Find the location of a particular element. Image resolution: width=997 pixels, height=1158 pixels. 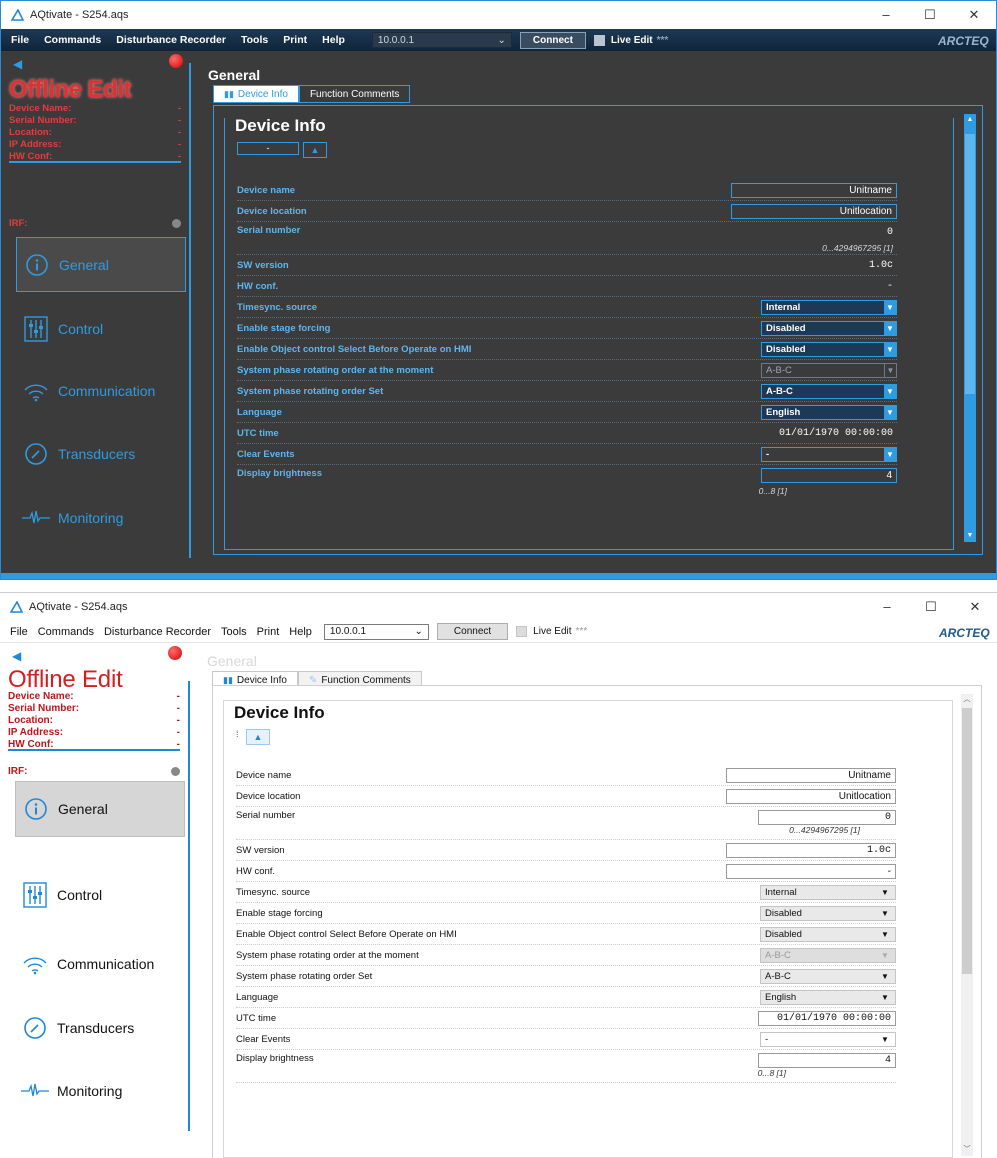

live-edit-label: Live Edit is located at coordinates (631, 40).